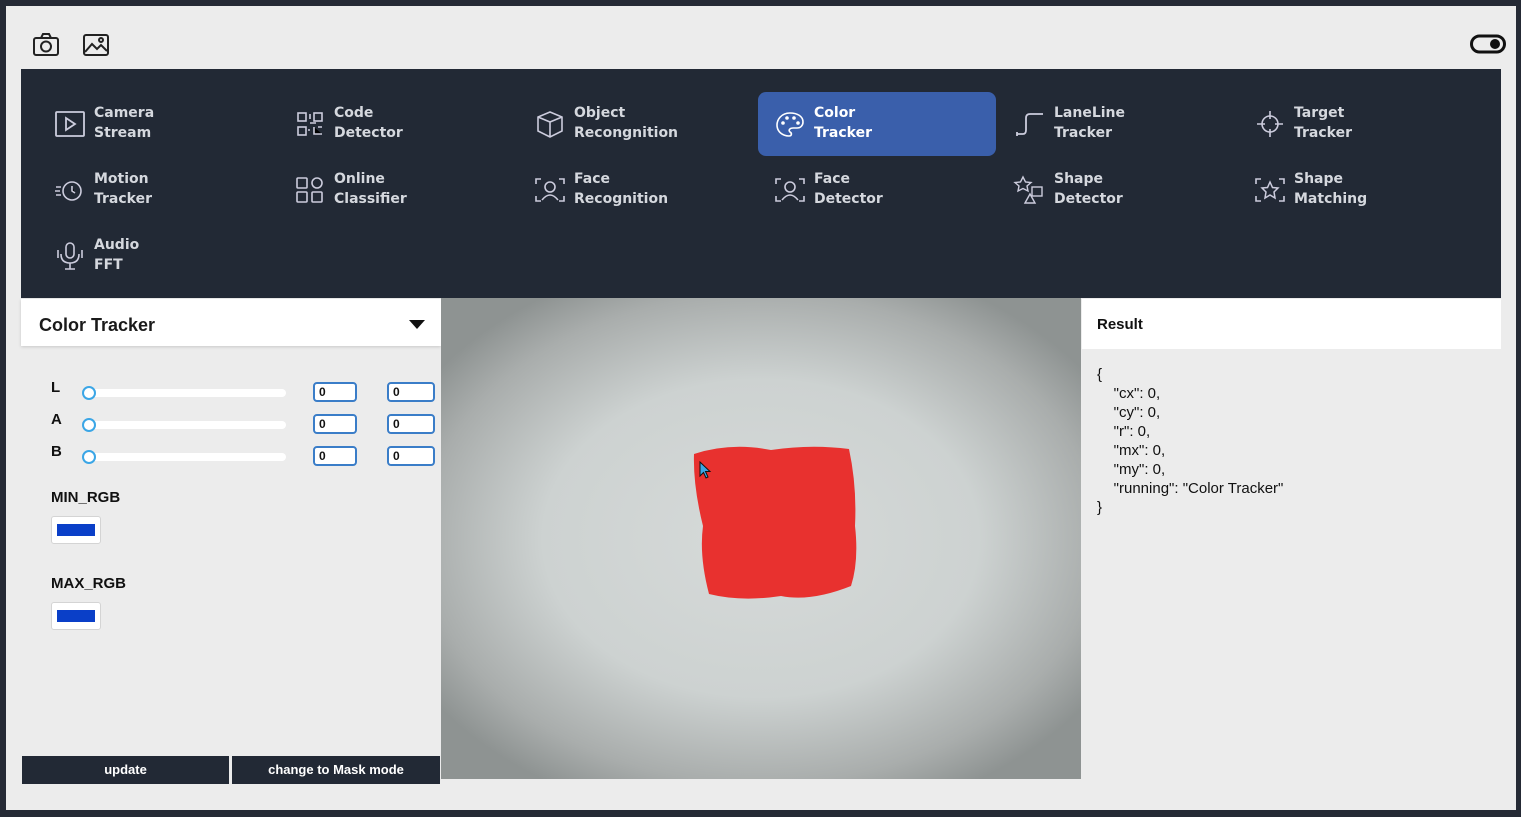  What do you see at coordinates (56, 387) in the screenshot?
I see `slider-label: L` at bounding box center [56, 387].